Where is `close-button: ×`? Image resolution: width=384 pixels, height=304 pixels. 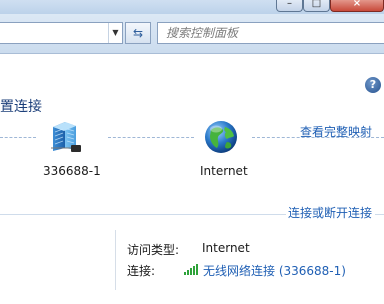
close-button: × is located at coordinates (357, 6).